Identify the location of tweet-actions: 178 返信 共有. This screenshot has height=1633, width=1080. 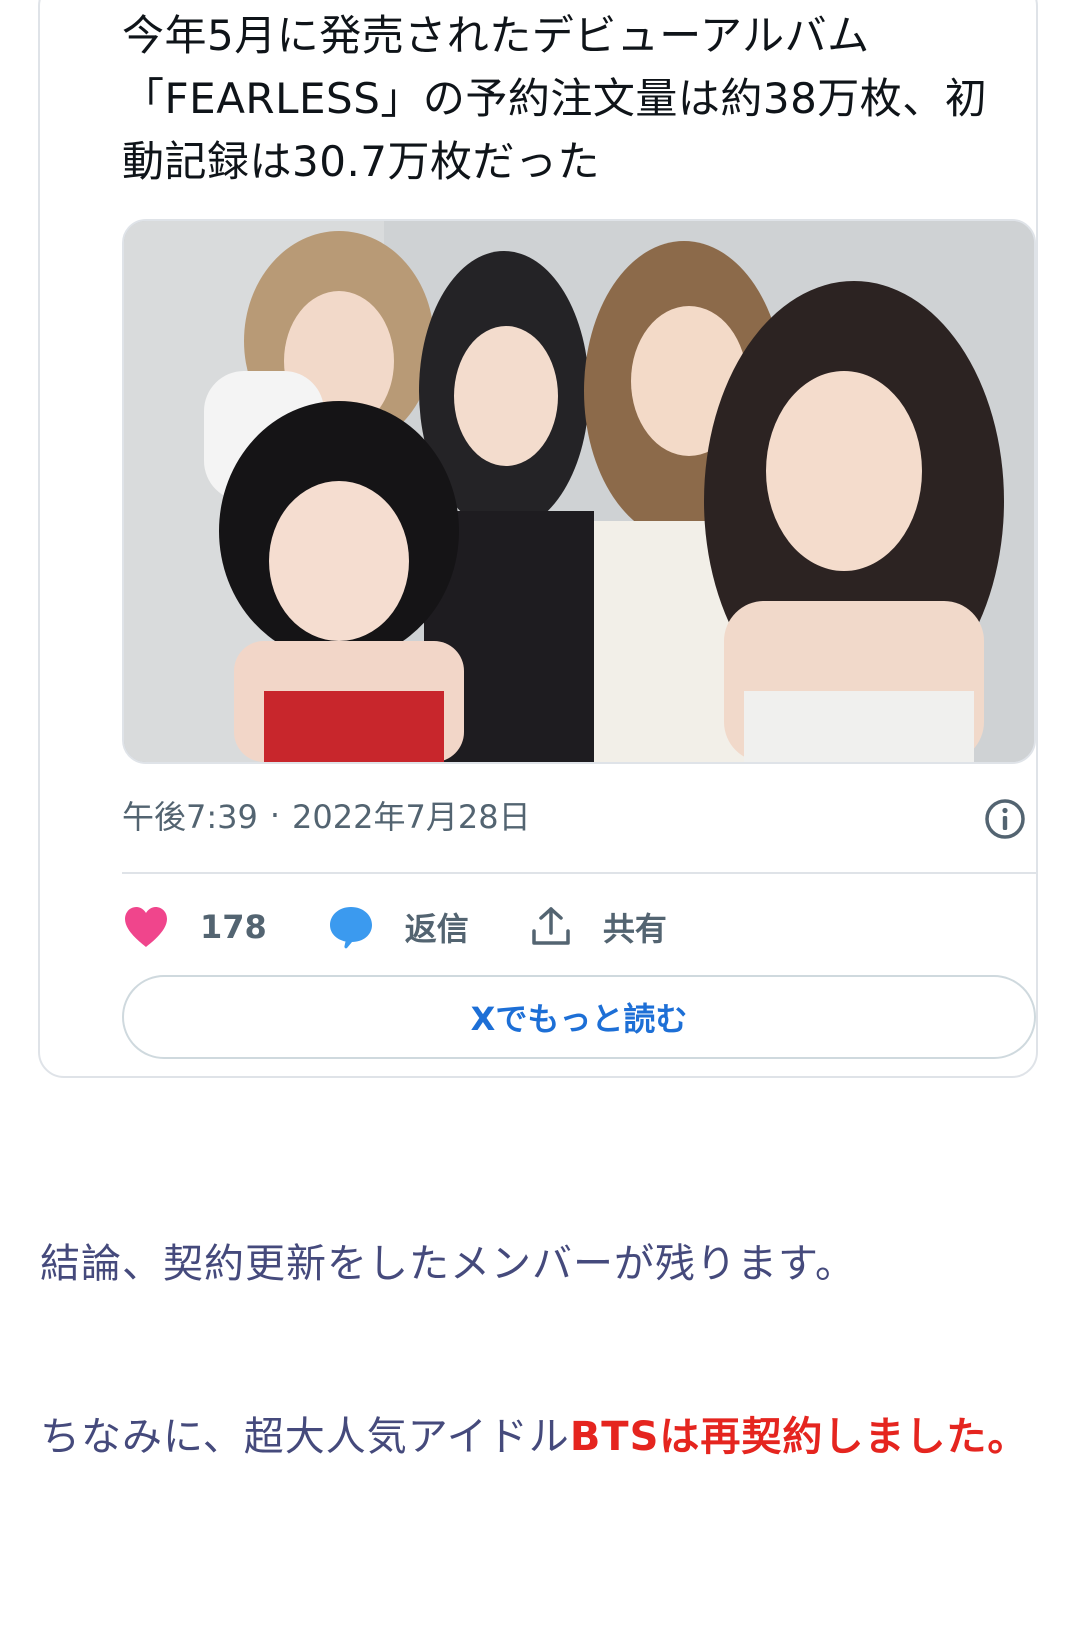
(424, 927).